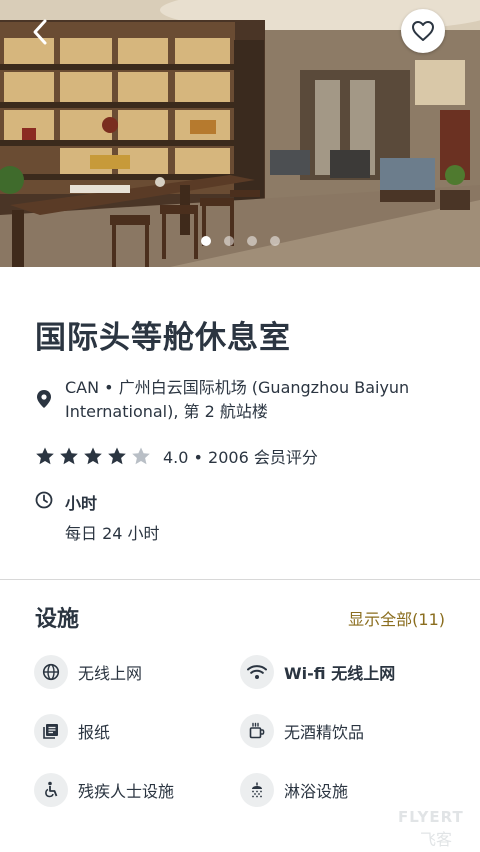 The width and height of the screenshot is (480, 852). What do you see at coordinates (240, 241) in the screenshot?
I see `carousel-indicator` at bounding box center [240, 241].